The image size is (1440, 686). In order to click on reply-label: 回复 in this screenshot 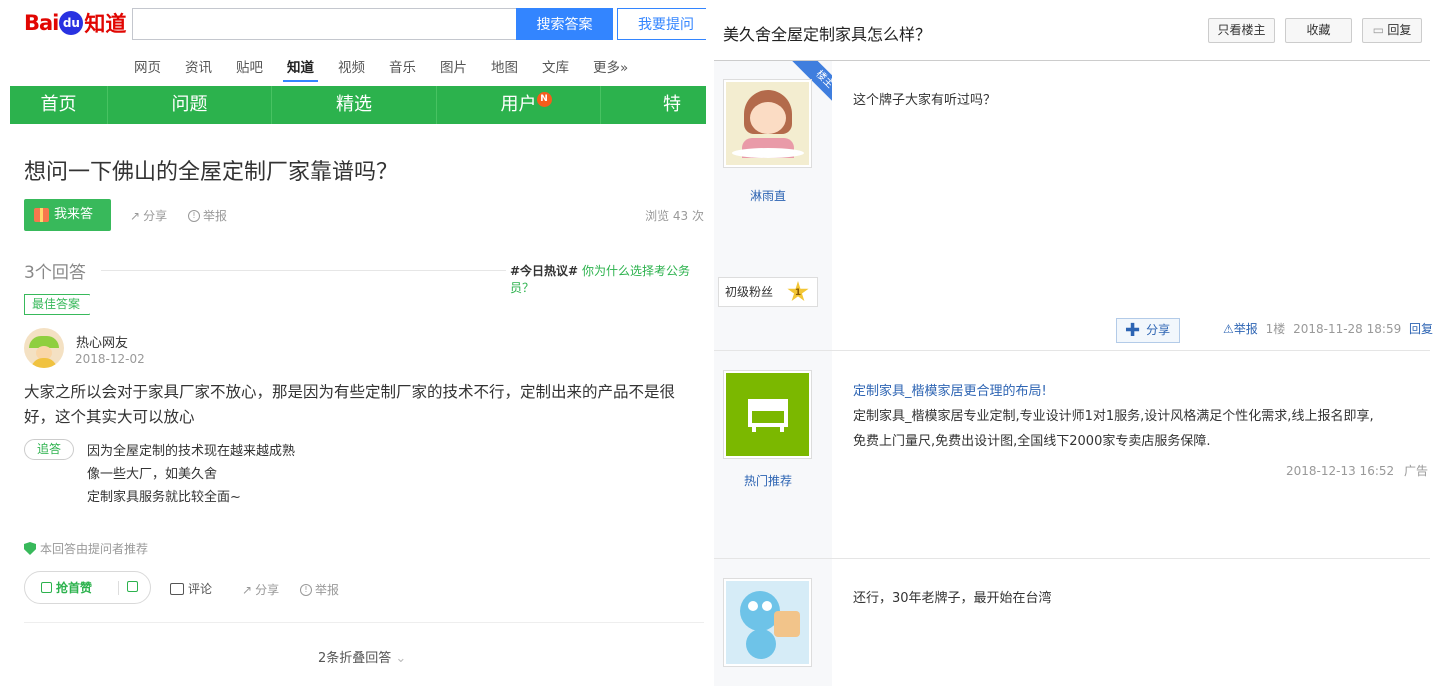, I will do `click(1399, 30)`.